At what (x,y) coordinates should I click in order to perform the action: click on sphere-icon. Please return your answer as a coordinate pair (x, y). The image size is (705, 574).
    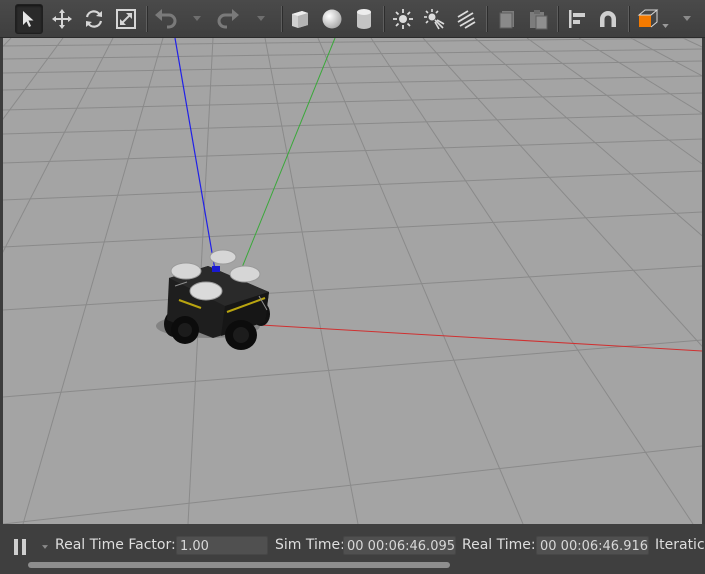
    Looking at the image, I should click on (332, 19).